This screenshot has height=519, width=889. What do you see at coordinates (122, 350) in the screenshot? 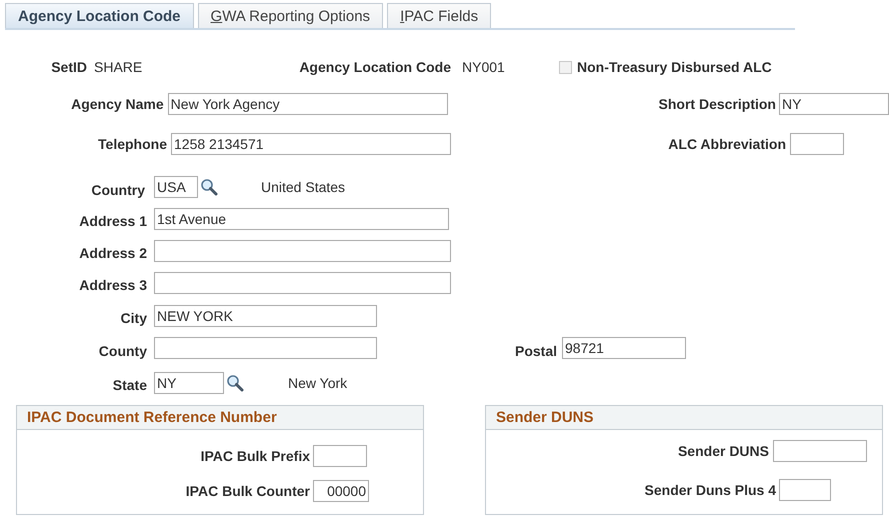
I see `field-label: County` at bounding box center [122, 350].